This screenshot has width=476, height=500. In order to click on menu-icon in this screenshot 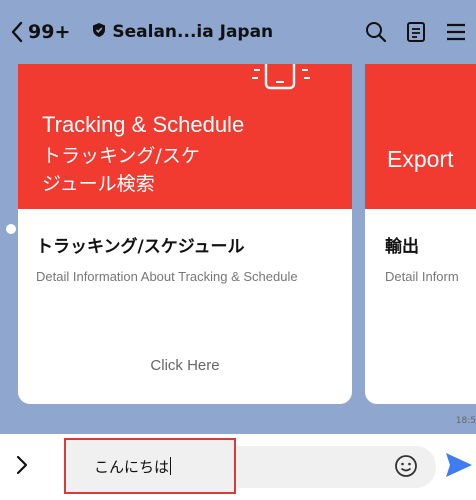, I will do `click(456, 32)`.